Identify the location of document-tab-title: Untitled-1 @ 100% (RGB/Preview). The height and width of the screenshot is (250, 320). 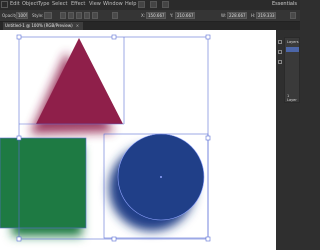
(39, 25).